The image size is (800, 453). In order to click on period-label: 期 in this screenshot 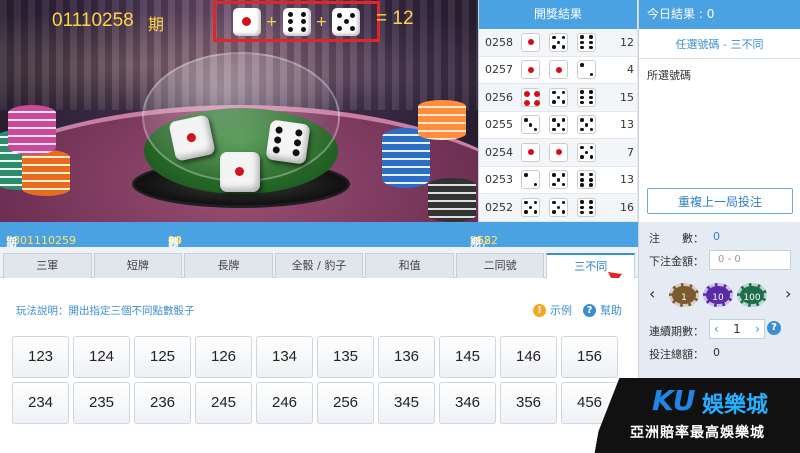, I will do `click(156, 24)`.